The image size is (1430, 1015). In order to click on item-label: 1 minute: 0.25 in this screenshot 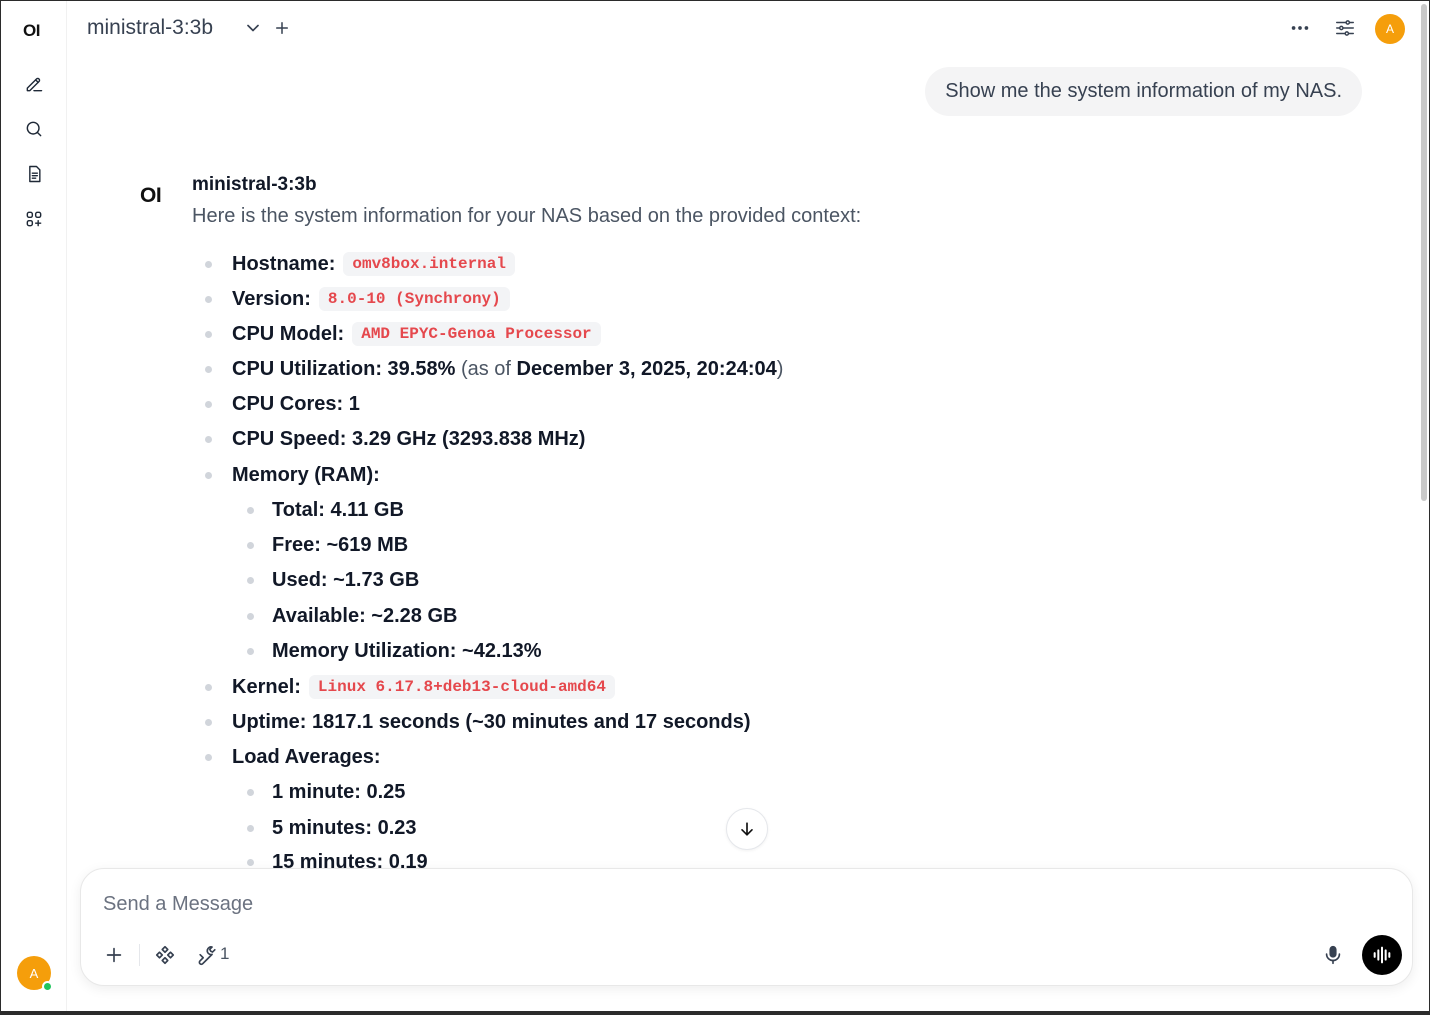, I will do `click(339, 791)`.